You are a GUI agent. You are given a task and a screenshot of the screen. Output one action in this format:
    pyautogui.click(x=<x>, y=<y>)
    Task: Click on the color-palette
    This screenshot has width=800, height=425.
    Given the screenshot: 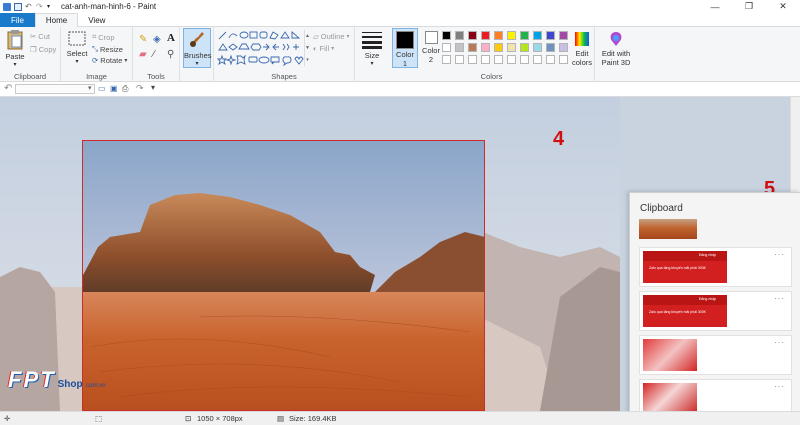 What is the action you would take?
    pyautogui.click(x=507, y=51)
    